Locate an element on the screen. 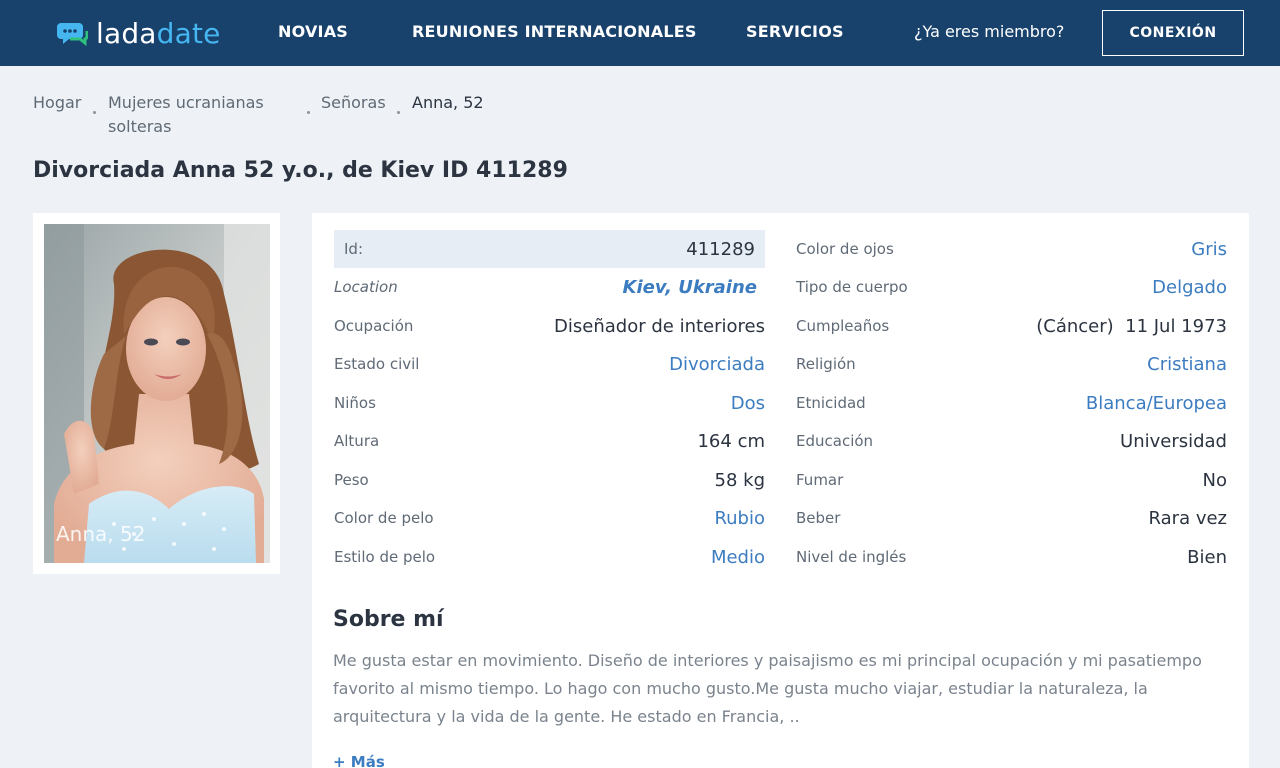 The width and height of the screenshot is (1280, 768). read-more-link: + Más is located at coordinates (359, 760).